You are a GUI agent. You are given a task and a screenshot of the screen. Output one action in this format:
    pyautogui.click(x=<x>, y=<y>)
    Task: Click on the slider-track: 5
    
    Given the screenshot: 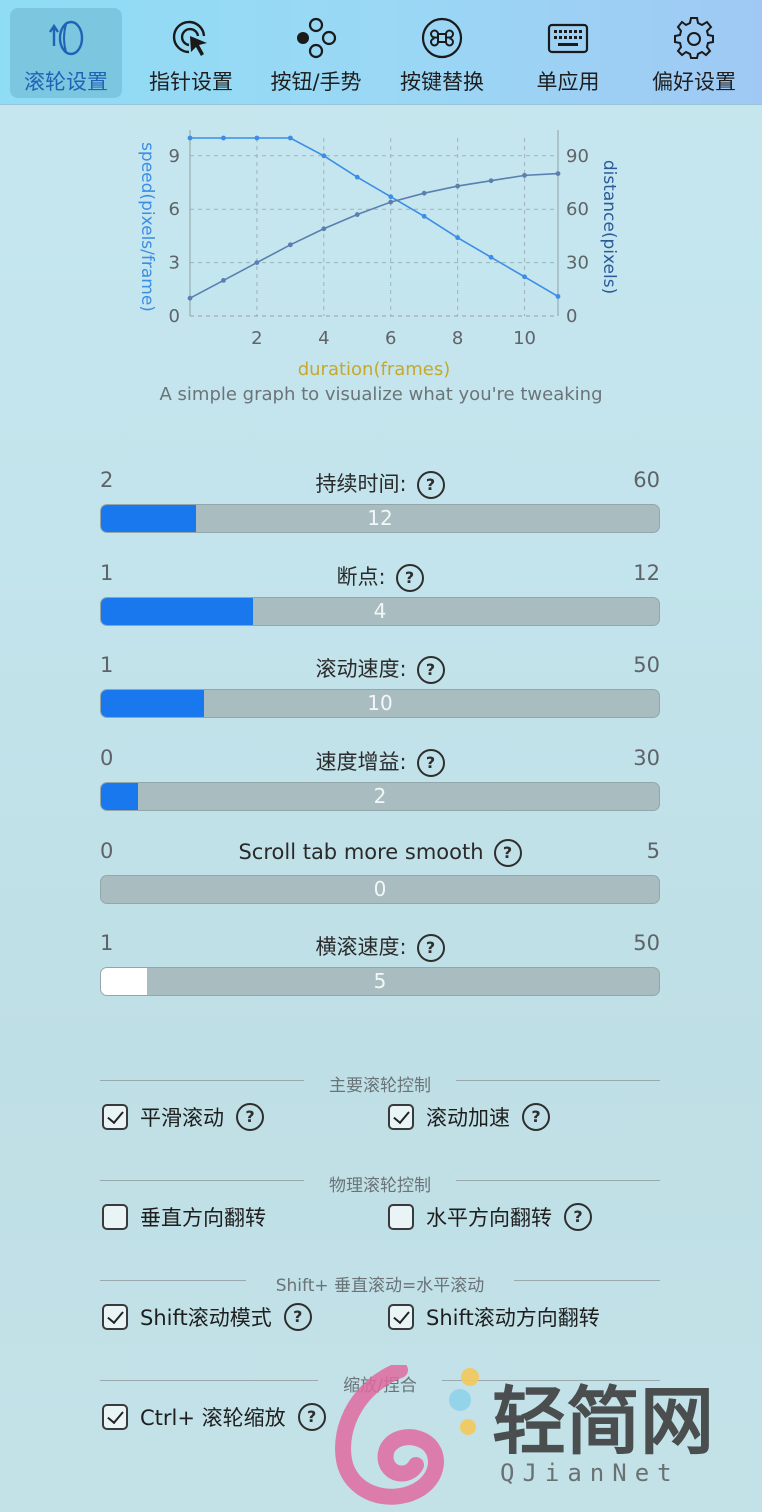 What is the action you would take?
    pyautogui.click(x=380, y=981)
    